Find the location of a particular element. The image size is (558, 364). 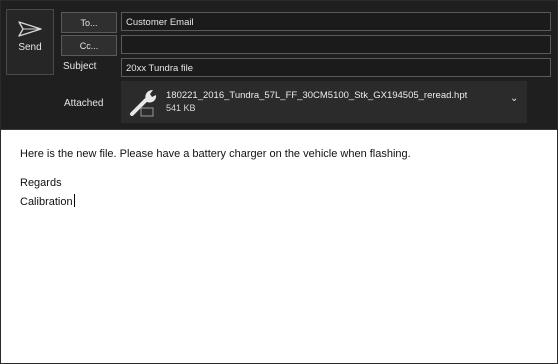

send-icon is located at coordinates (30, 29).